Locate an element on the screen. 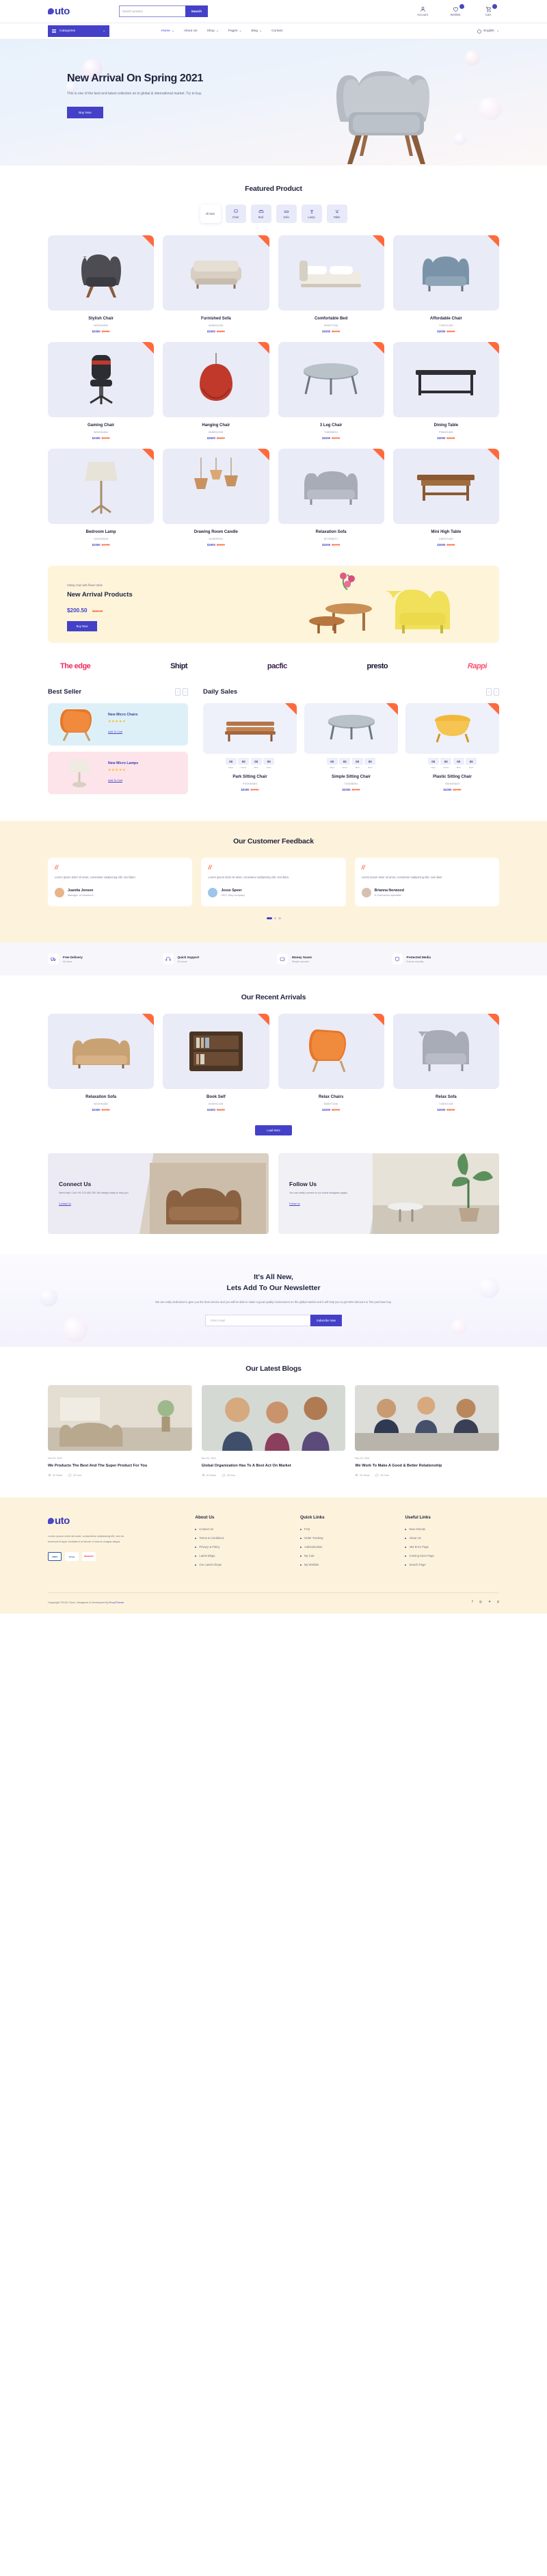  chair-icon is located at coordinates (235, 211).